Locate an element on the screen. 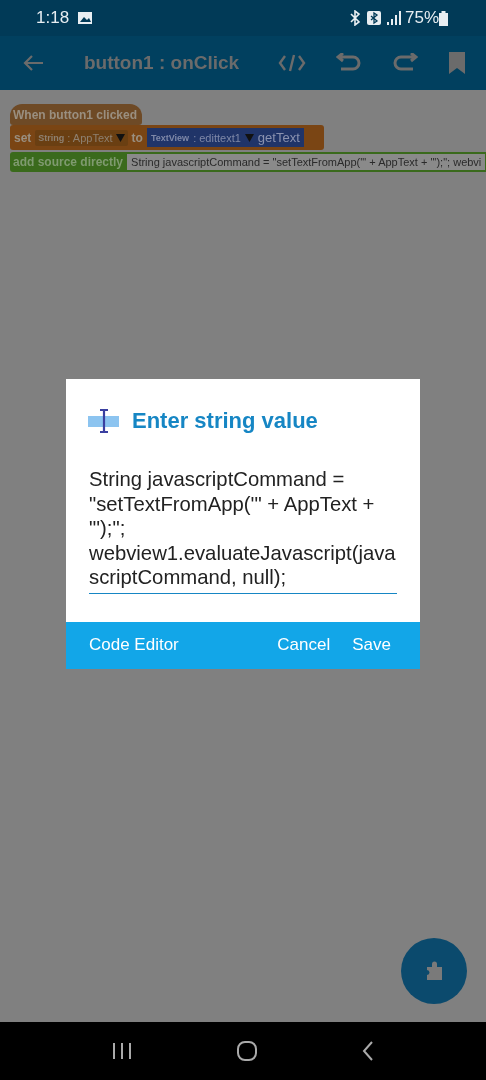 The width and height of the screenshot is (486, 1080). battery-icon is located at coordinates (443, 18).